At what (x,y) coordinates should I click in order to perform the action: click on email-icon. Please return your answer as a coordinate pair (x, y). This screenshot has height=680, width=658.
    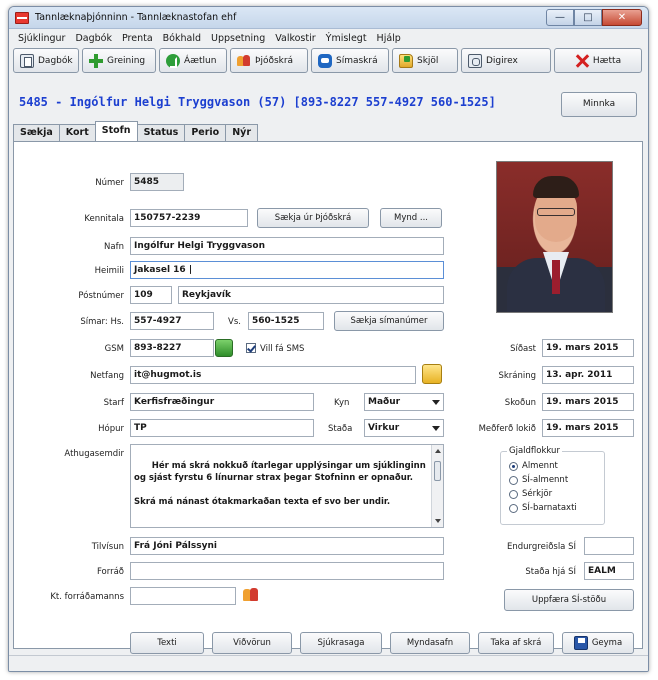
    Looking at the image, I should click on (432, 374).